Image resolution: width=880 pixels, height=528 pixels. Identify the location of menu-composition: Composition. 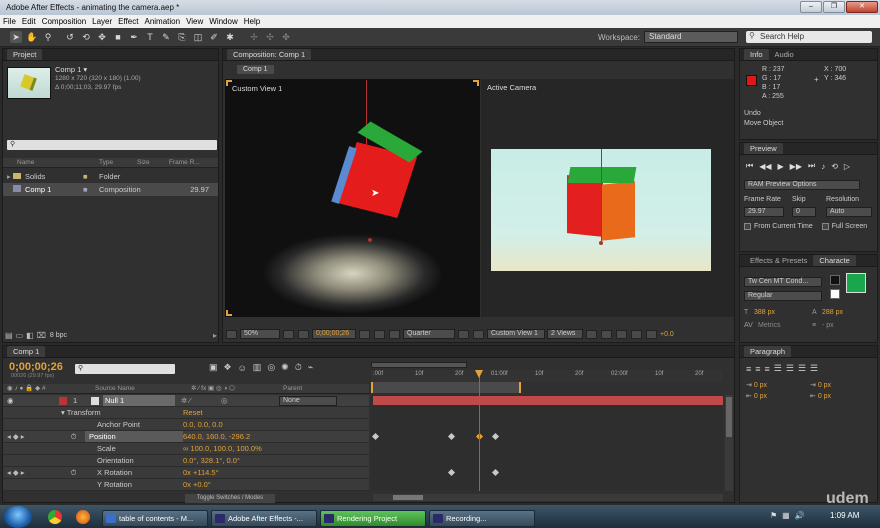
(64, 21).